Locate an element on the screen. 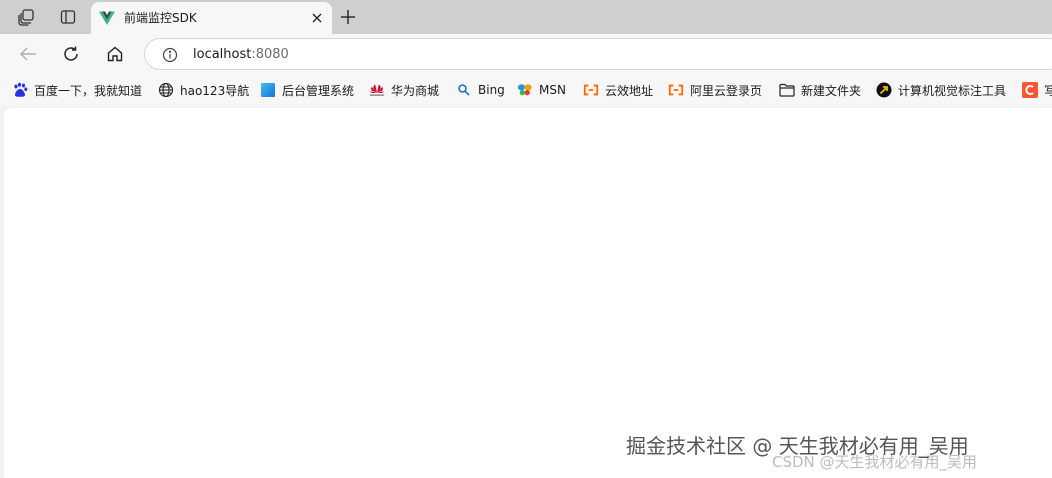  info-icon is located at coordinates (170, 55).